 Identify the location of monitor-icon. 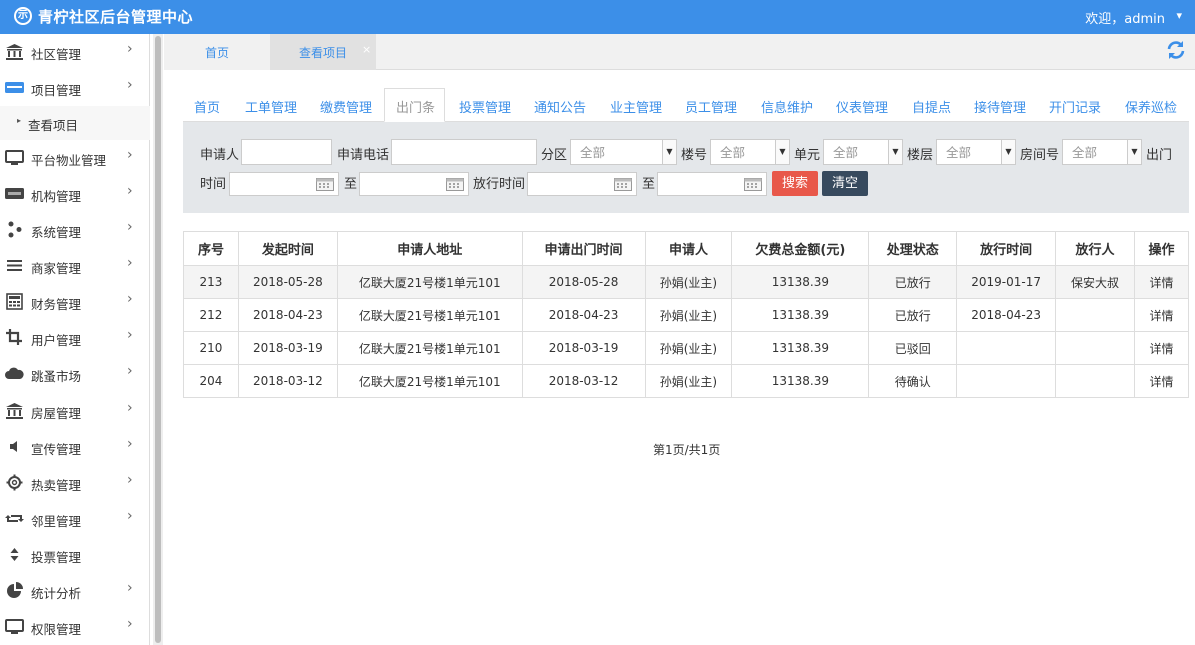
(14, 626).